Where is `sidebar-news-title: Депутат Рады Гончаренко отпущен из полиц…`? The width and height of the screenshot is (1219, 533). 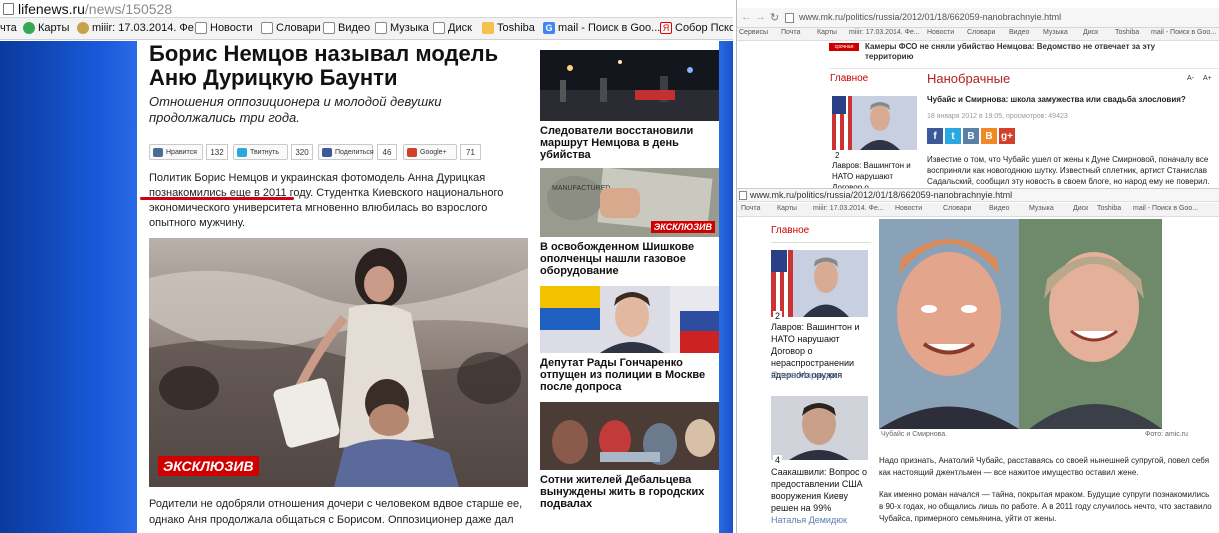
sidebar-news-title: Депутат Рады Гончаренко отпущен из полиц… is located at coordinates (630, 375).